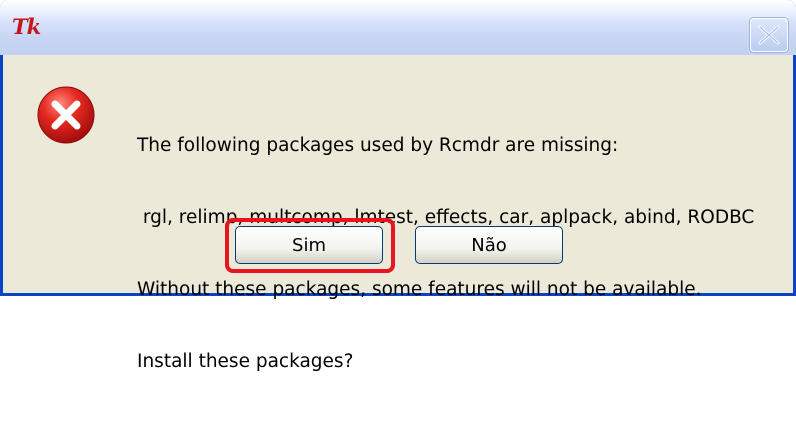  What do you see at coordinates (245, 361) in the screenshot?
I see `message-line: Install these packages?` at bounding box center [245, 361].